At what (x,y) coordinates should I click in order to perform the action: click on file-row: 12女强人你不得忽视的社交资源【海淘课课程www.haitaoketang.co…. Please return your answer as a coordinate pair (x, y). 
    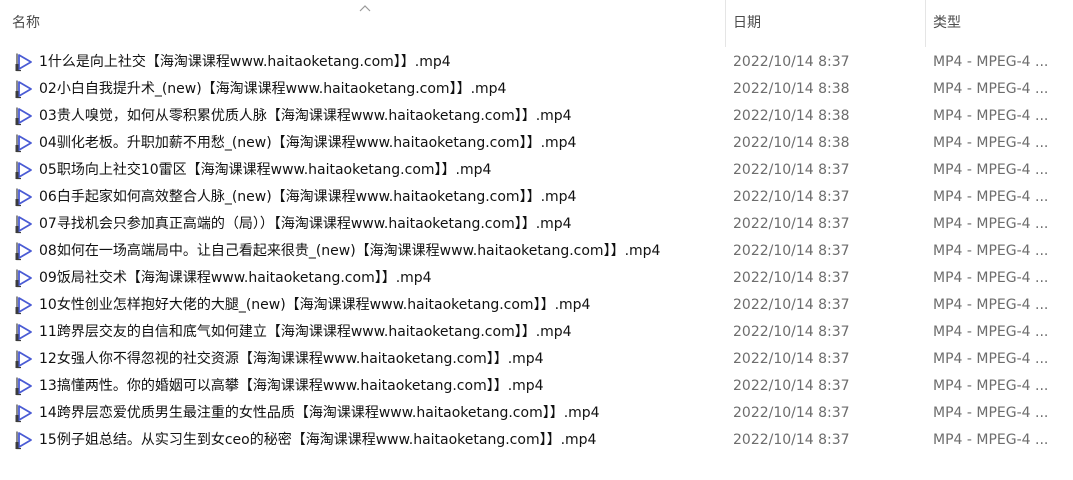
    Looking at the image, I should click on (536, 359).